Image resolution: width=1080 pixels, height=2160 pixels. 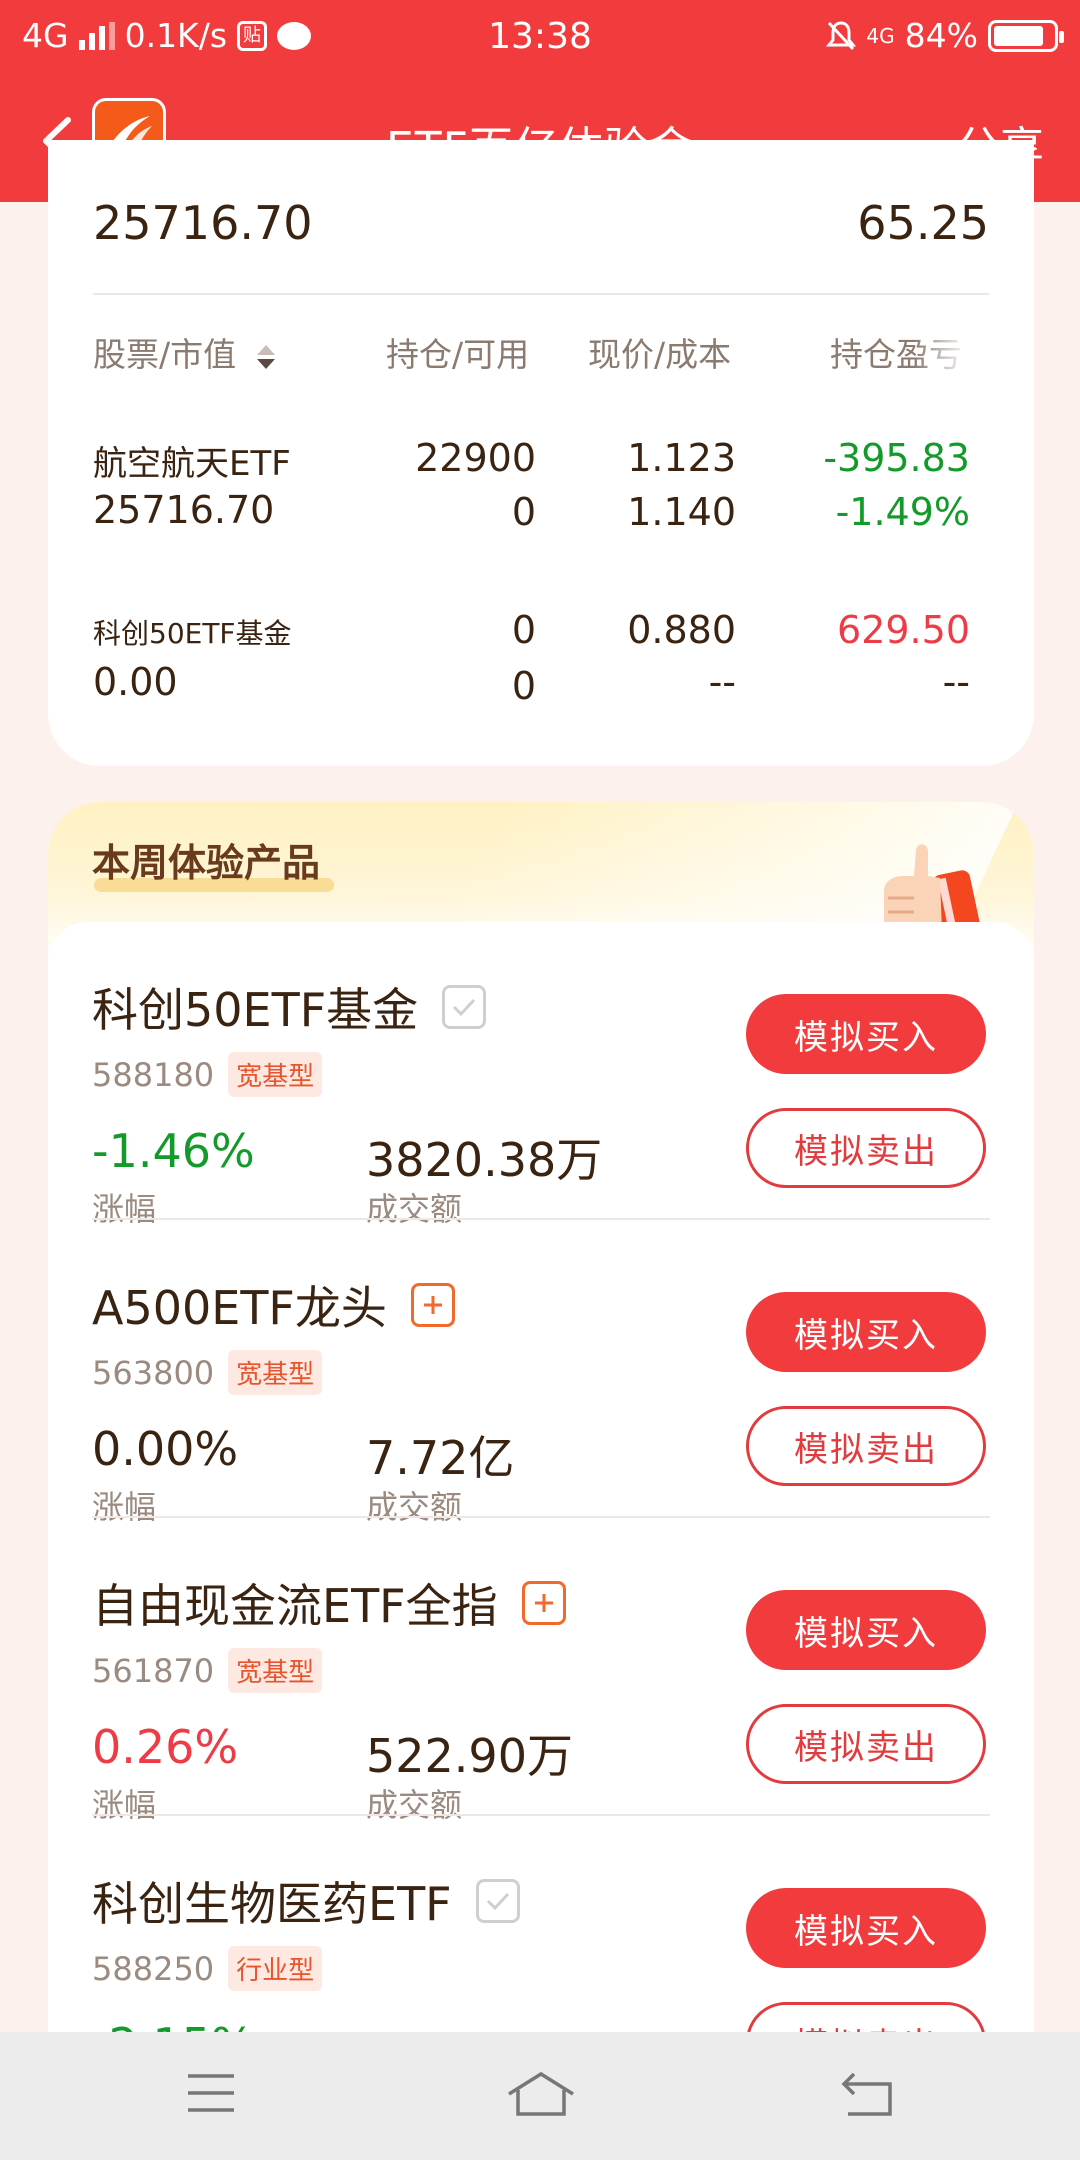 I want to click on product-name: 科创50ETF基金, so click(x=255, y=1010).